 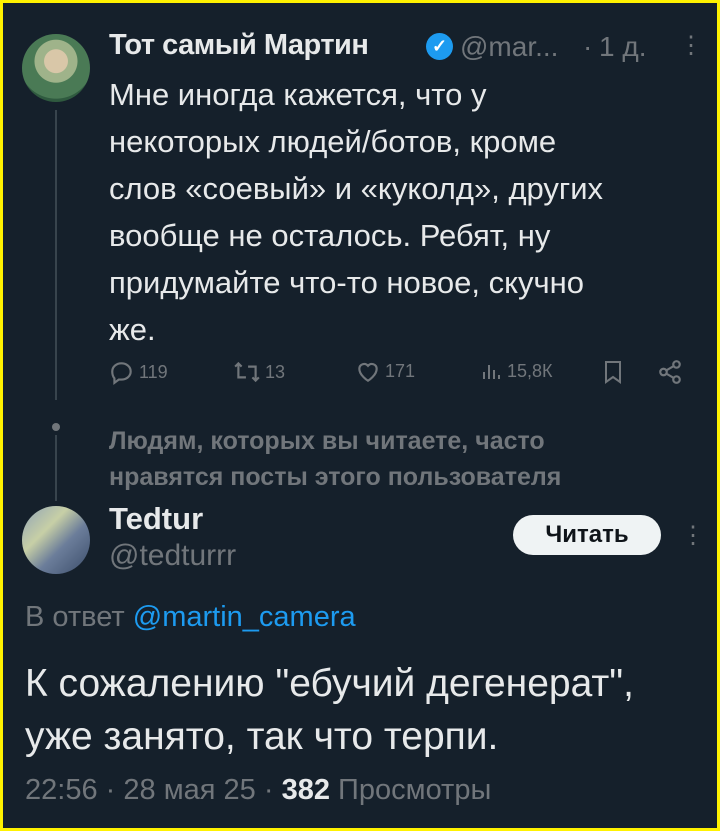 What do you see at coordinates (587, 535) in the screenshot?
I see `follow-button: Читать` at bounding box center [587, 535].